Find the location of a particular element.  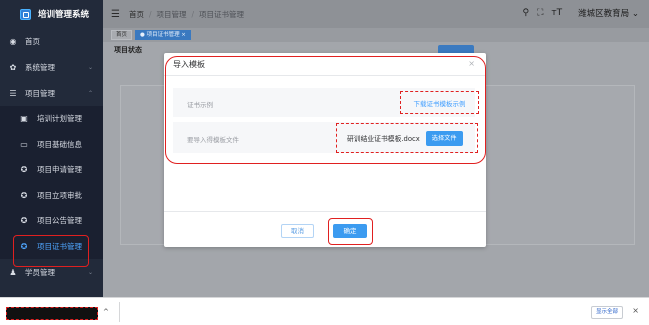

sidebar-item-apply: ✪ 项目申请管理 is located at coordinates (51, 170).